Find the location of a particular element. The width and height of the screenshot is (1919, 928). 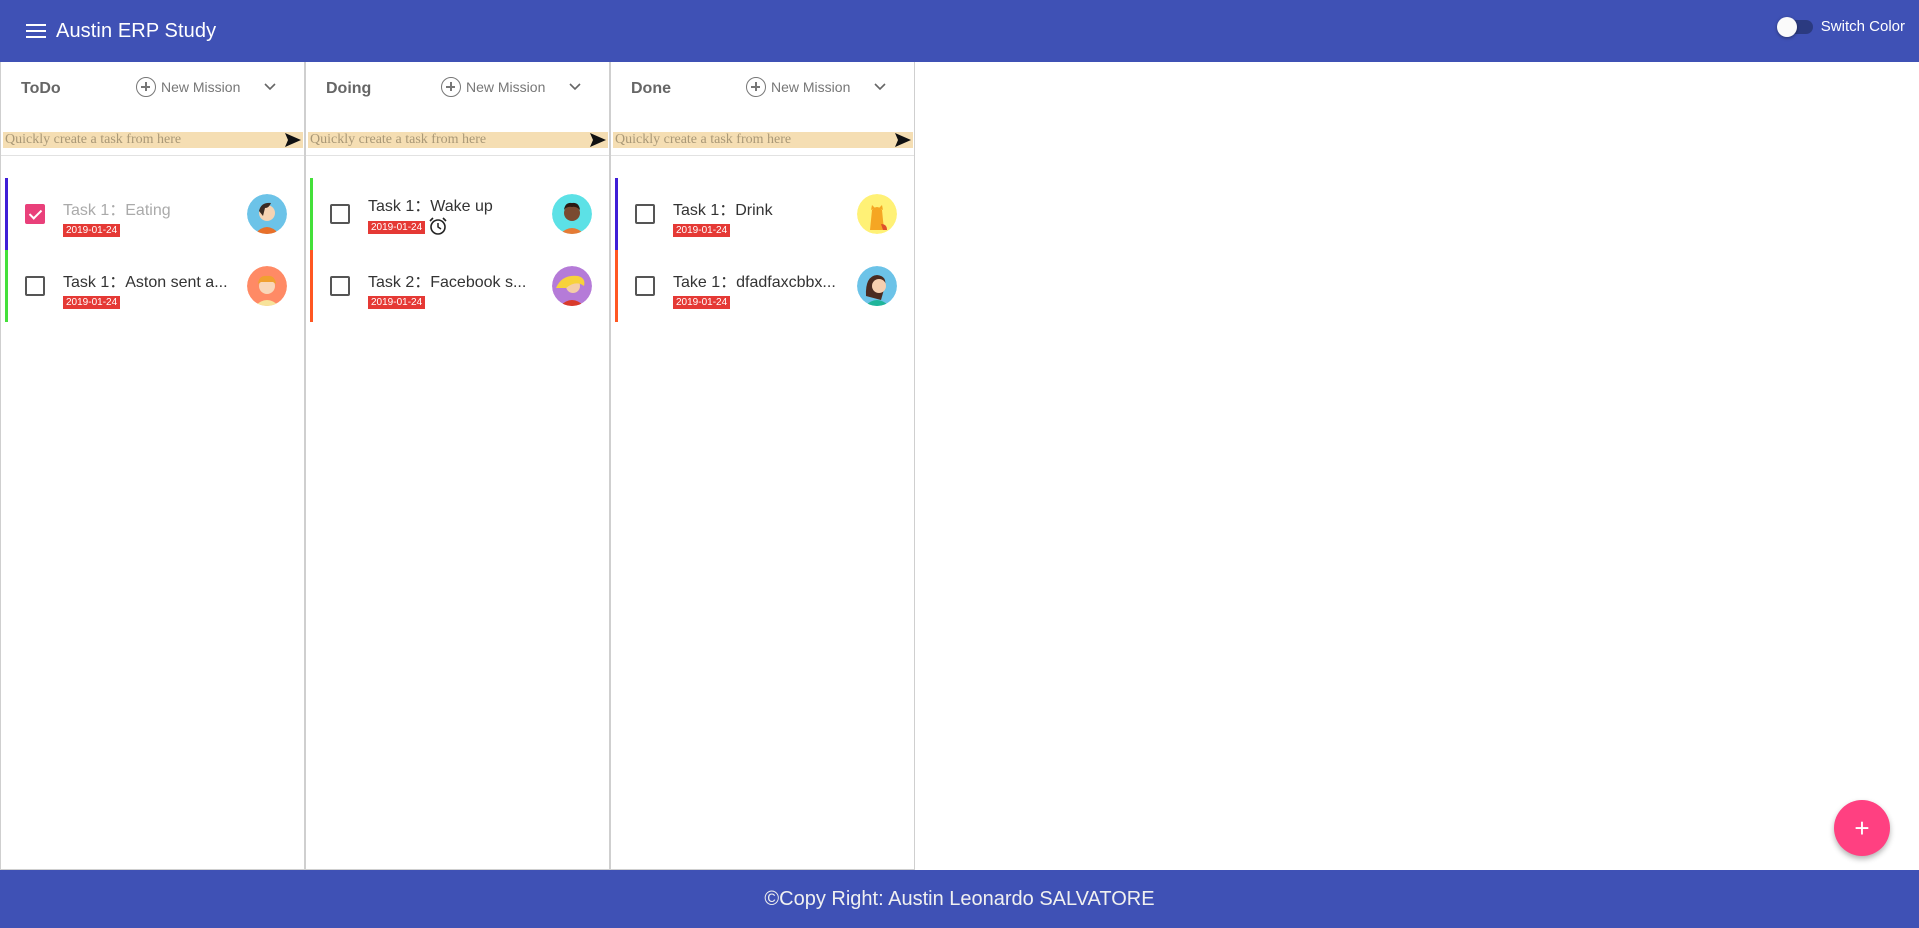

task-card: Take 1：dfadfaxcbbx... 2019-01-24 is located at coordinates (763, 286).